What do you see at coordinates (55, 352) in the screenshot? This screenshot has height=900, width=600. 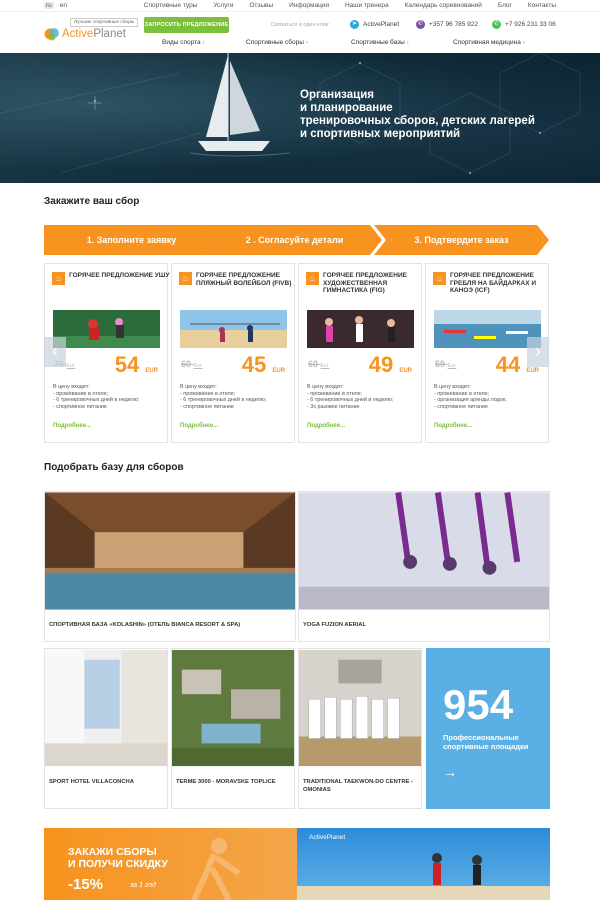 I see `carousel-prev-icon: ‹` at bounding box center [55, 352].